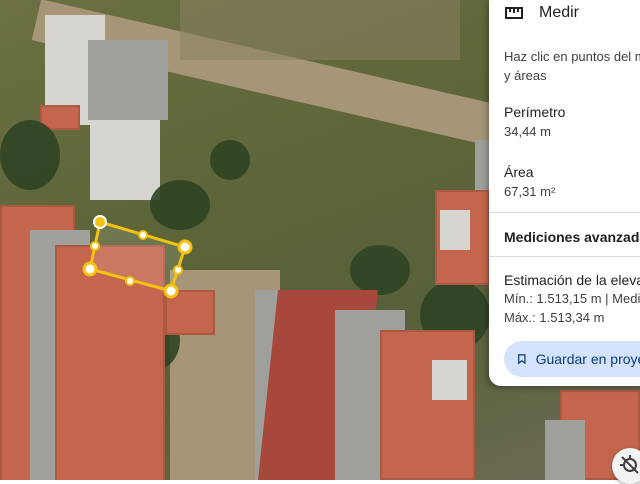  What do you see at coordinates (629, 464) in the screenshot?
I see `location-off-icon` at bounding box center [629, 464].